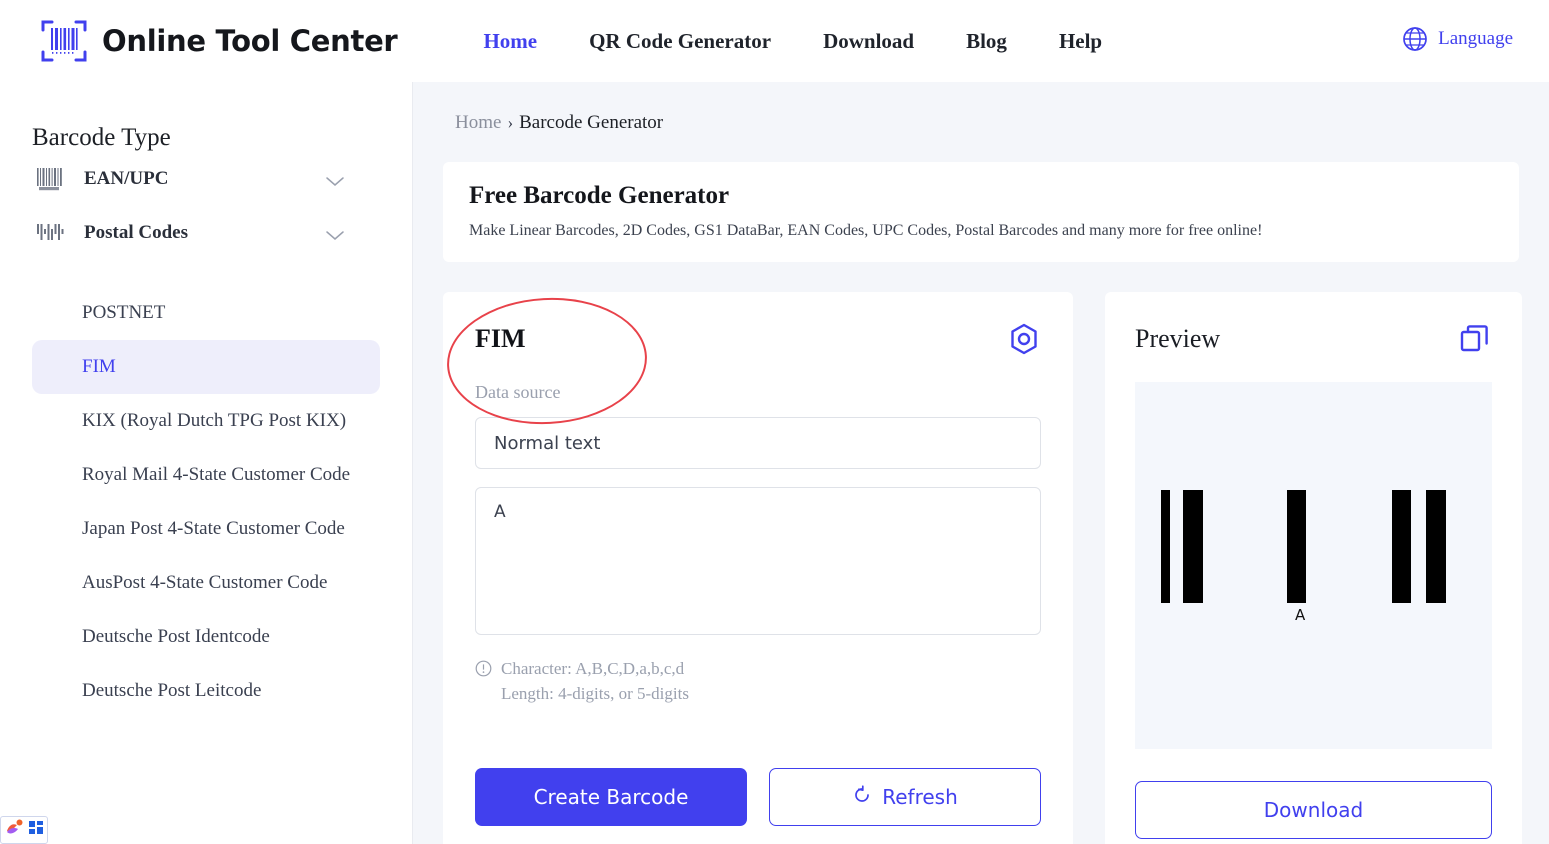 This screenshot has height=844, width=1549. What do you see at coordinates (136, 232) in the screenshot?
I see `sidebar-group-label: Postal Codes` at bounding box center [136, 232].